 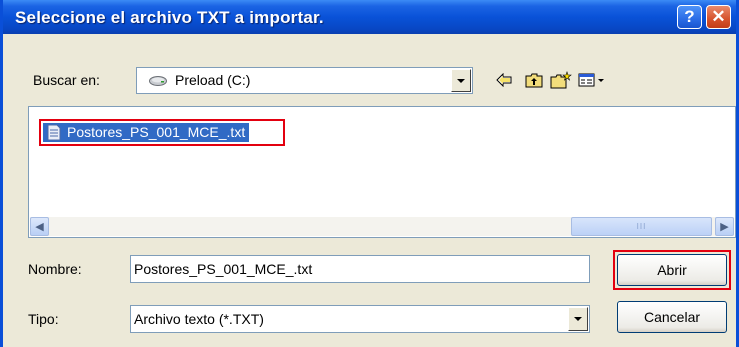 What do you see at coordinates (360, 319) in the screenshot?
I see `filetype-dropdown: Archivo texto (*.TXT)` at bounding box center [360, 319].